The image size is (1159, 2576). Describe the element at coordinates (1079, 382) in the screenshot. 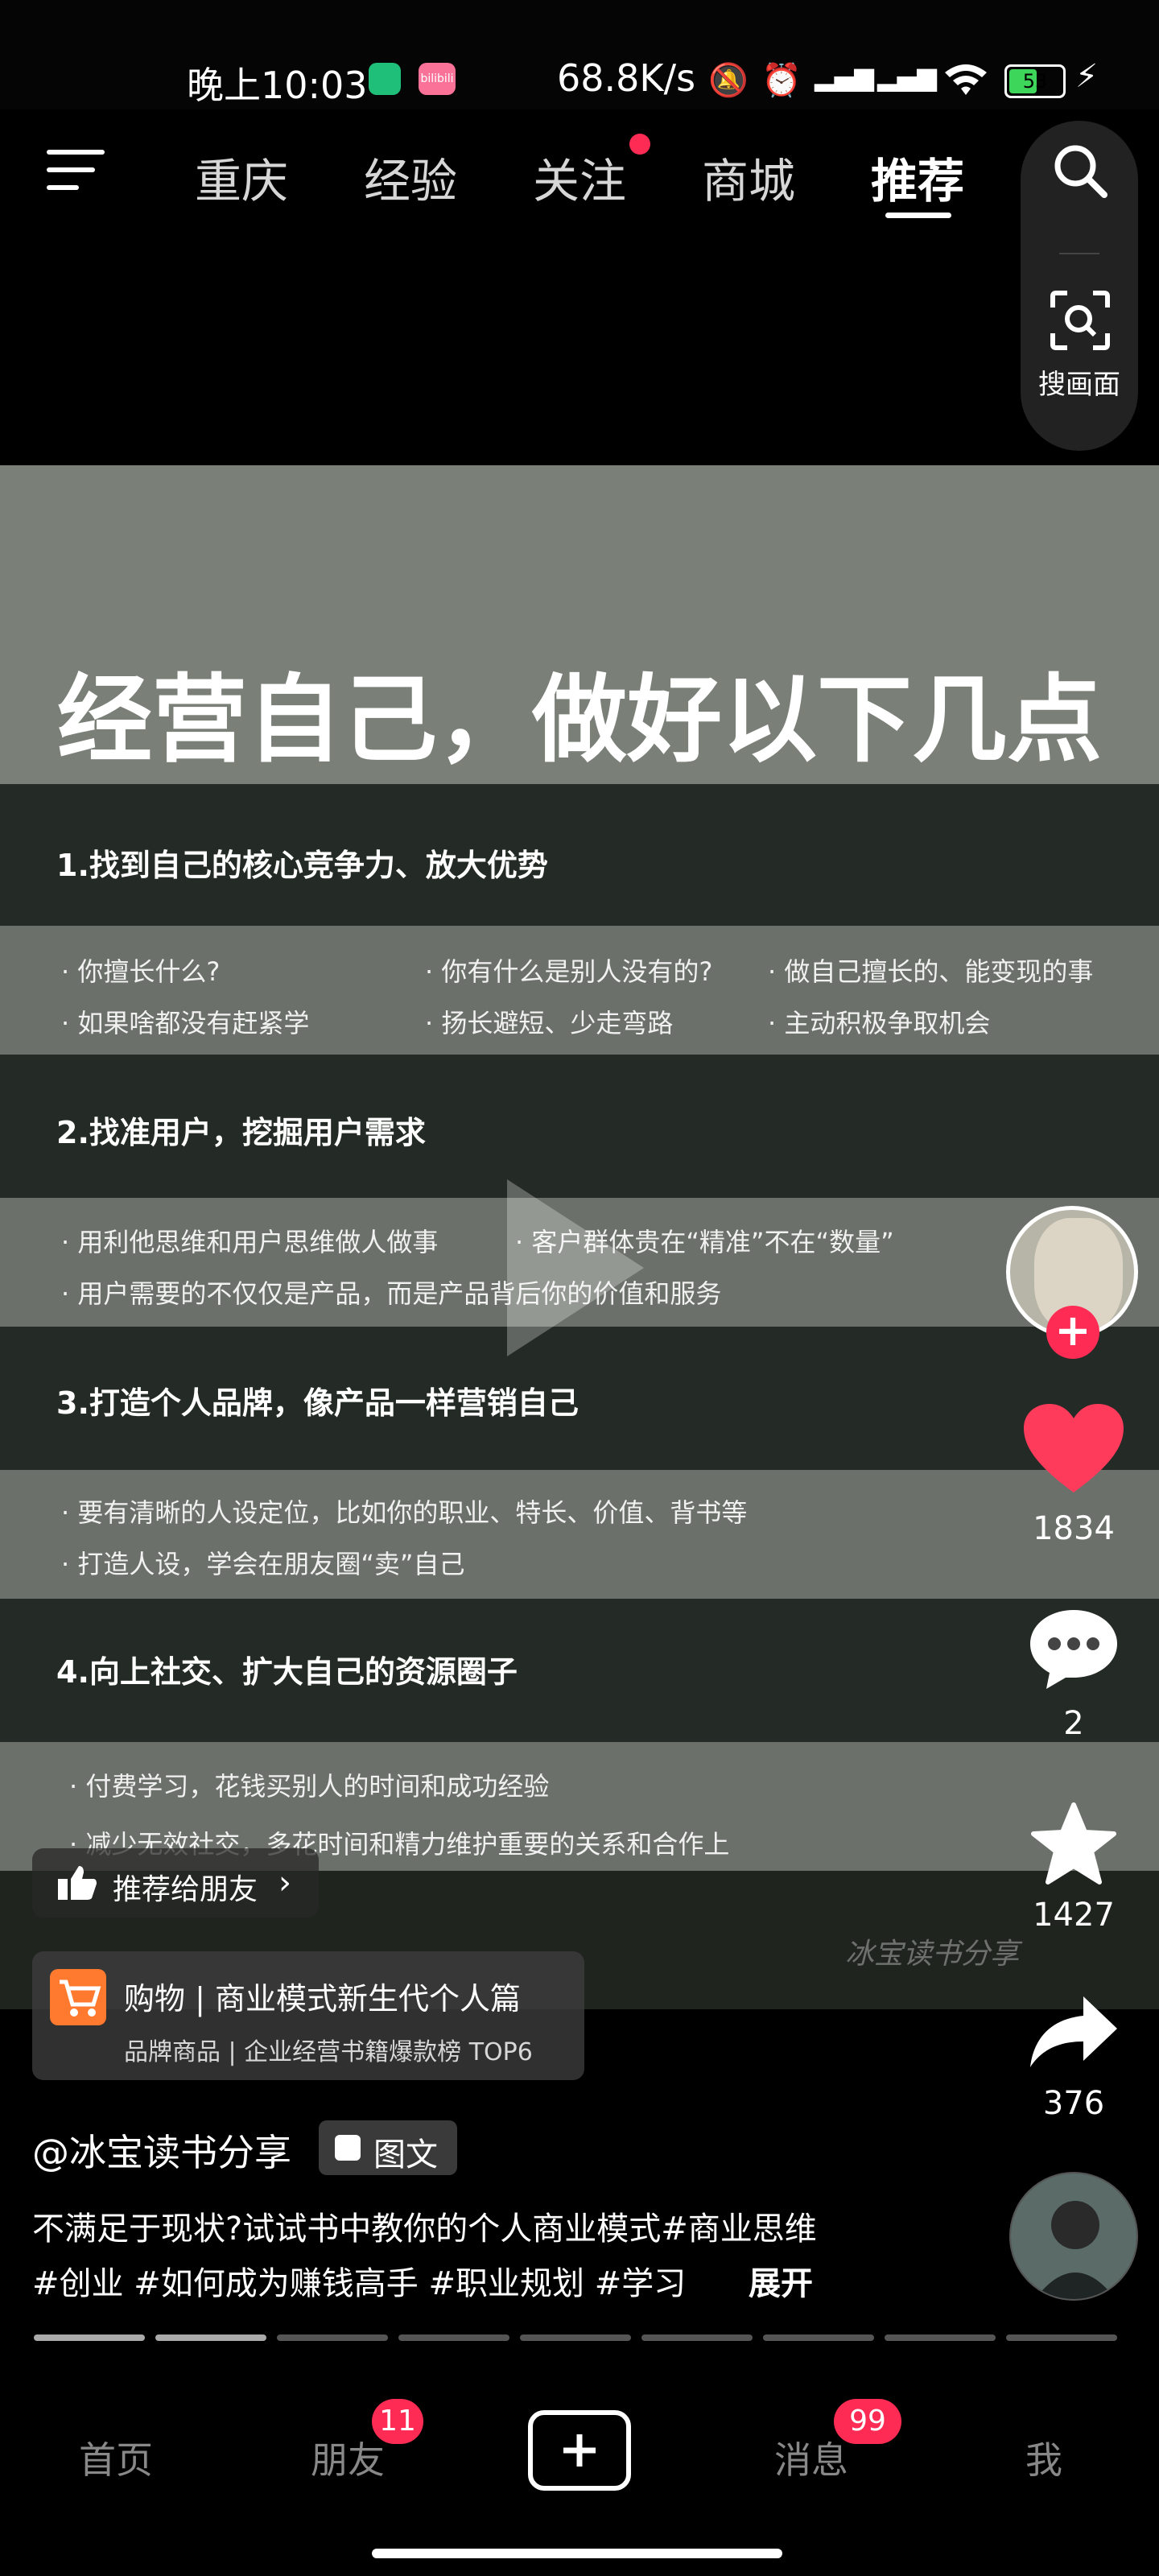

I see `scan-image-label: 搜画面` at that location.